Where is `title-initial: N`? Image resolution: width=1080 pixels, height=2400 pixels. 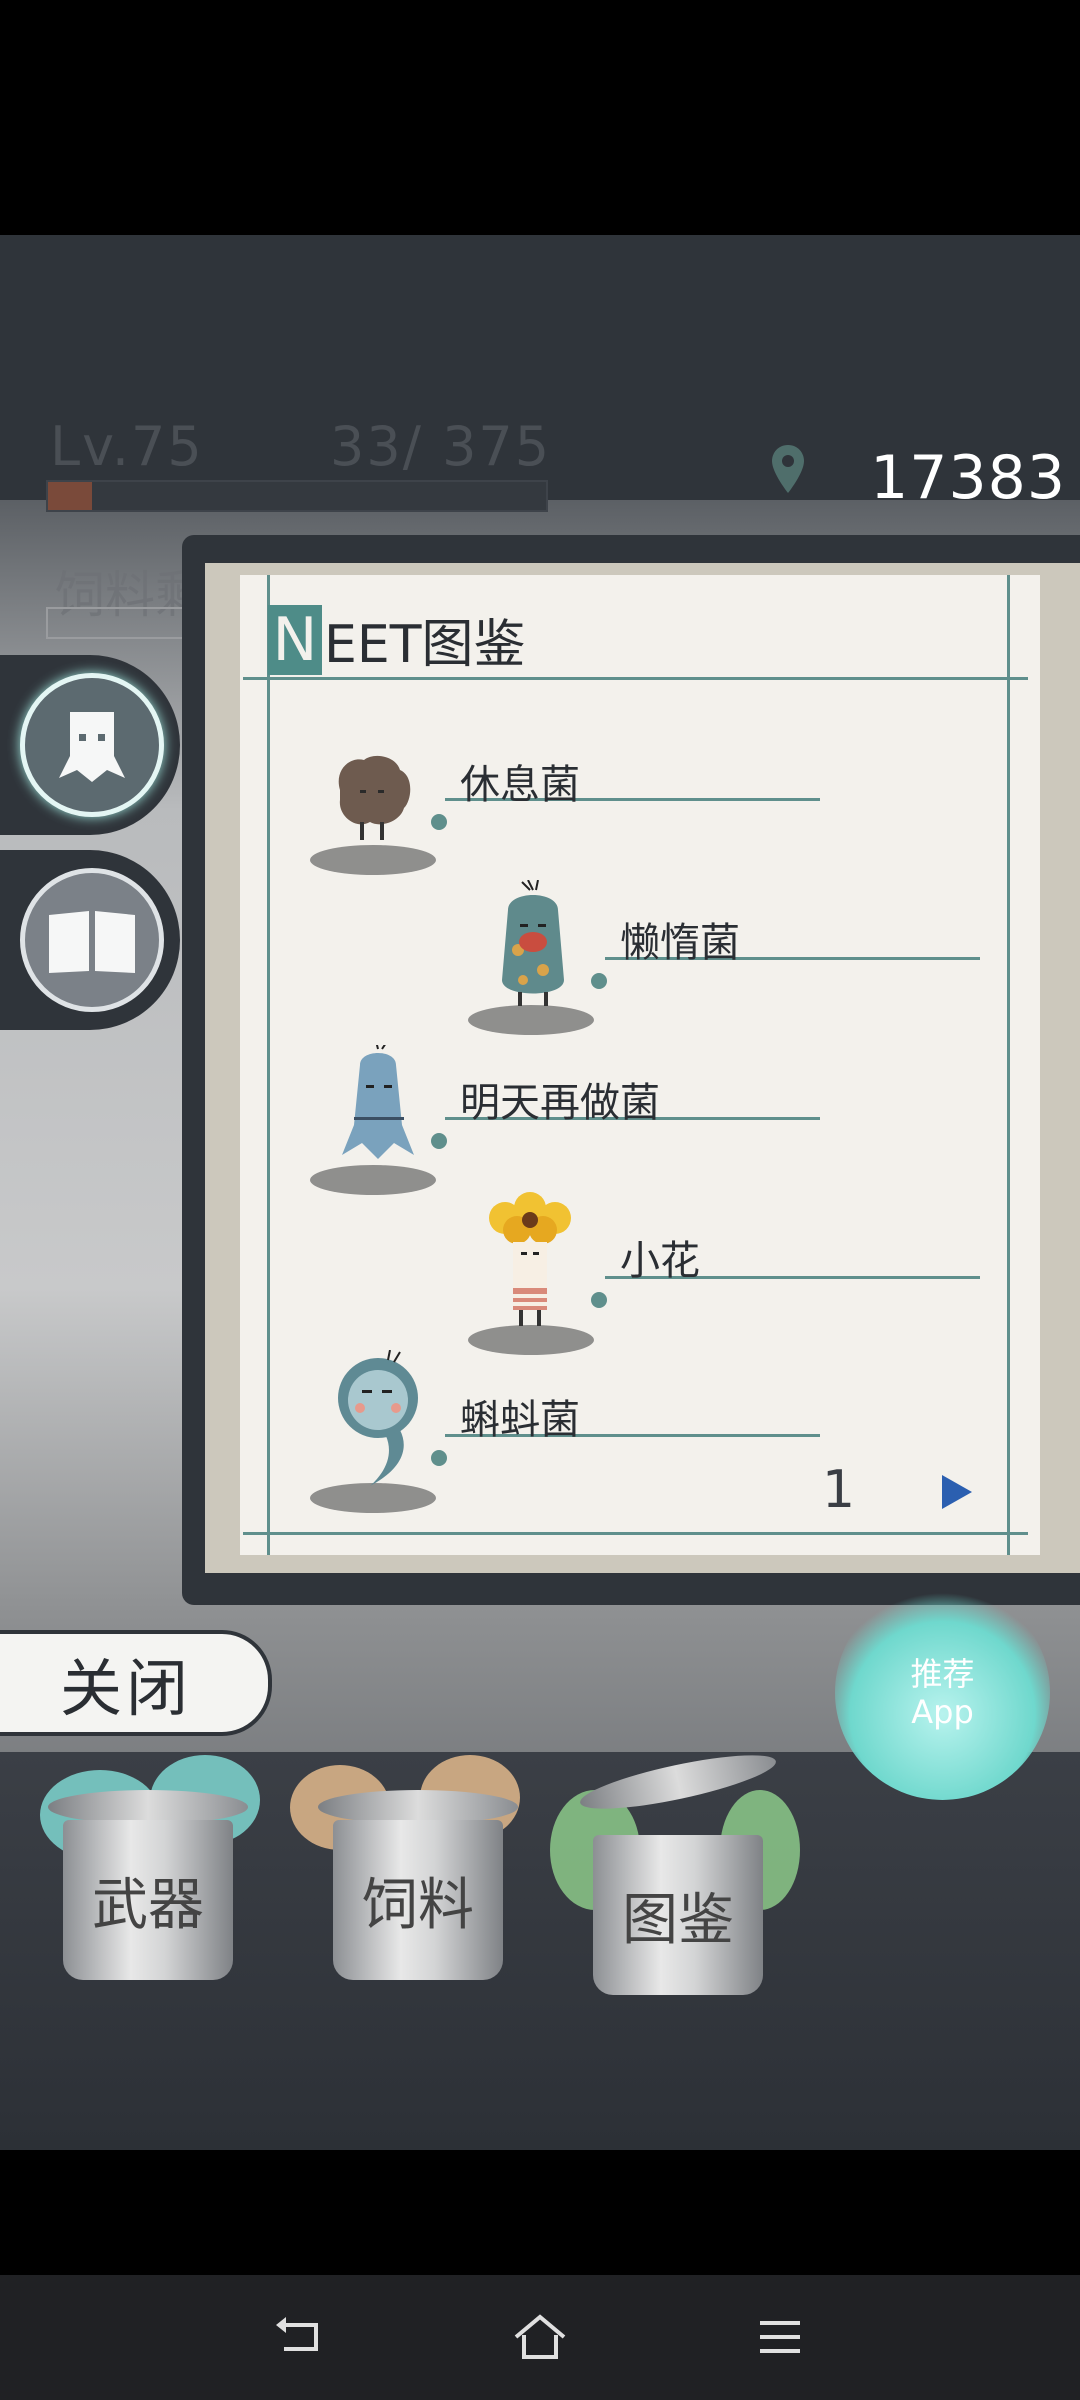 title-initial: N is located at coordinates (295, 639).